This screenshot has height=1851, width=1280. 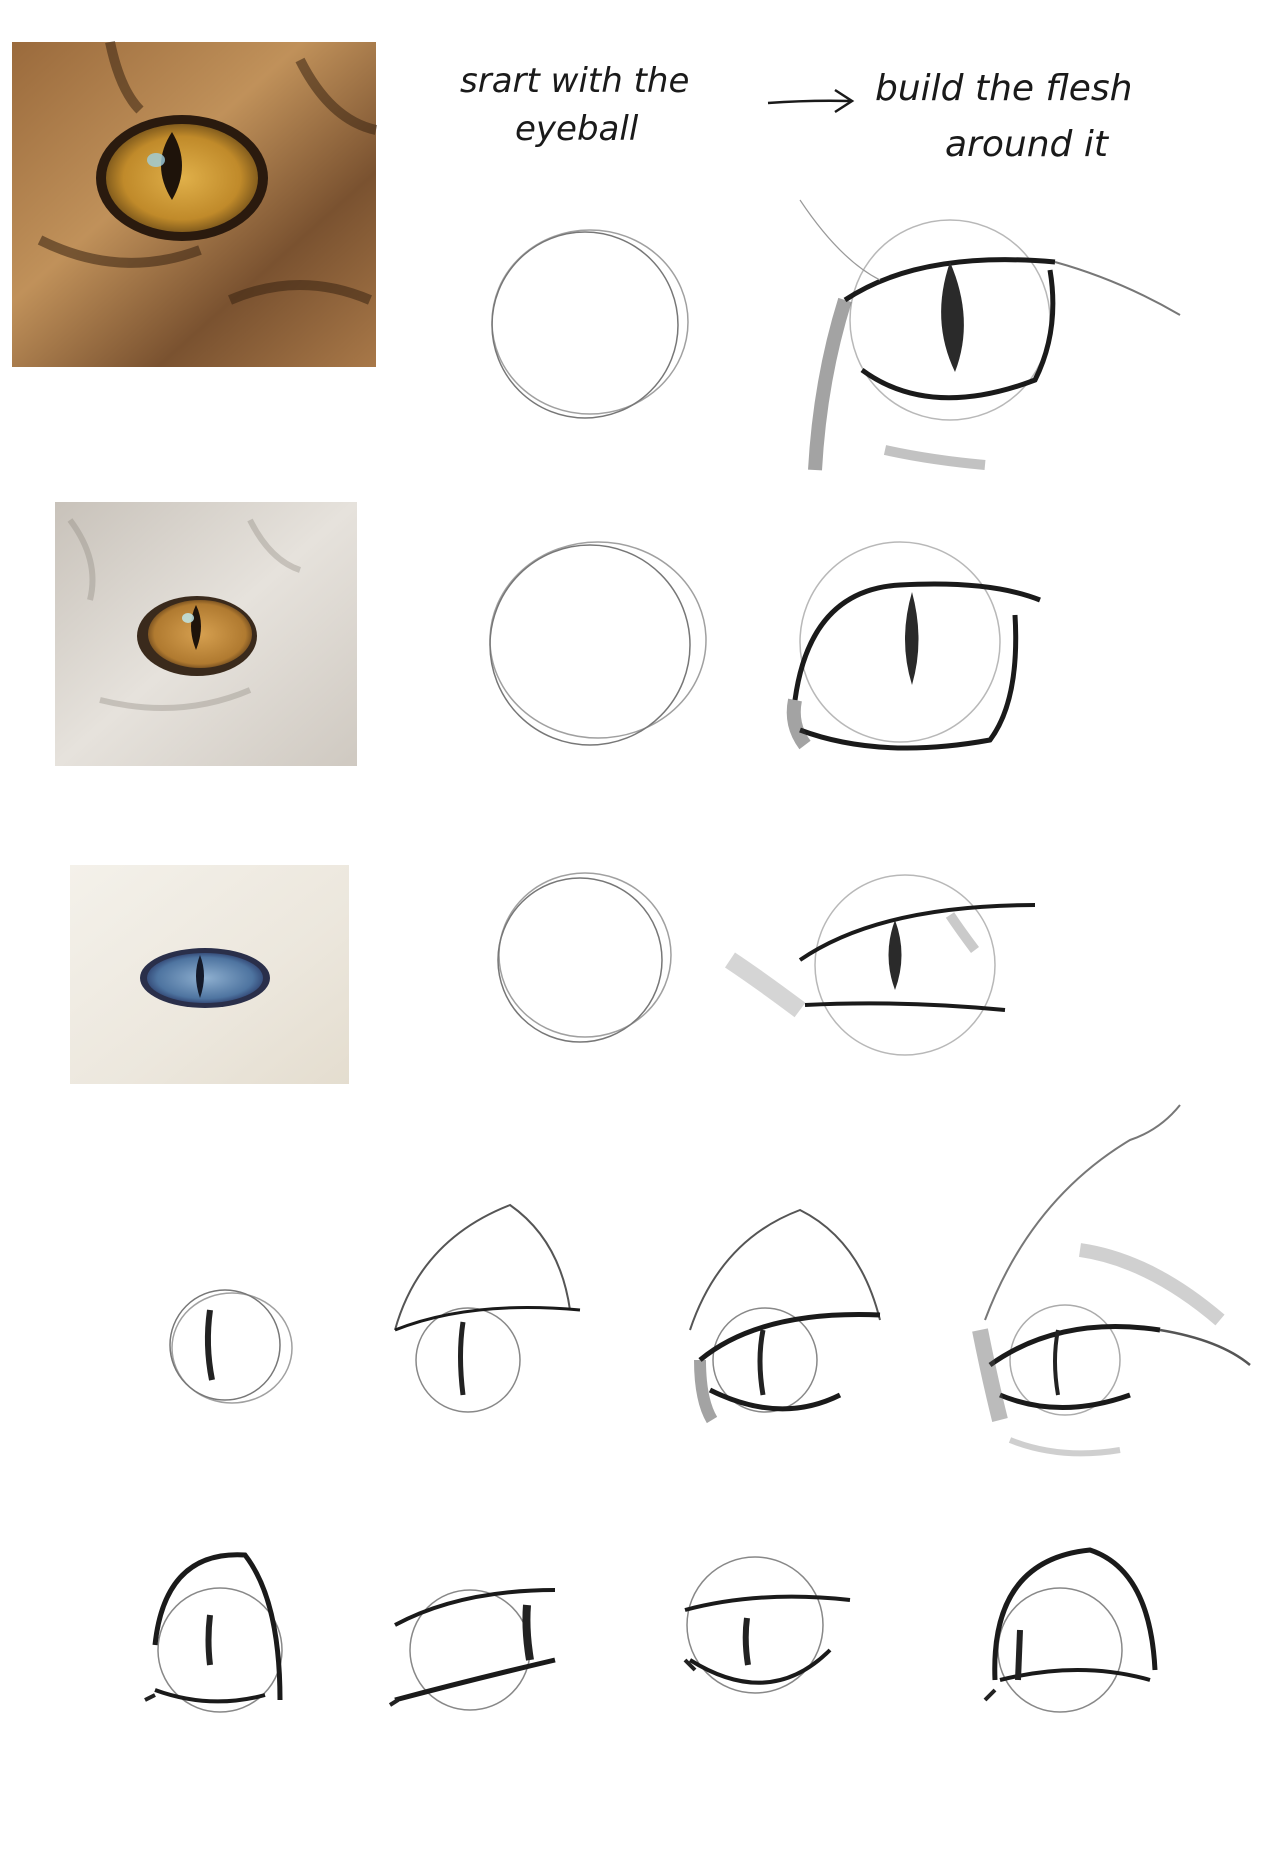 I want to click on arrow-right-icon, so click(x=811, y=101).